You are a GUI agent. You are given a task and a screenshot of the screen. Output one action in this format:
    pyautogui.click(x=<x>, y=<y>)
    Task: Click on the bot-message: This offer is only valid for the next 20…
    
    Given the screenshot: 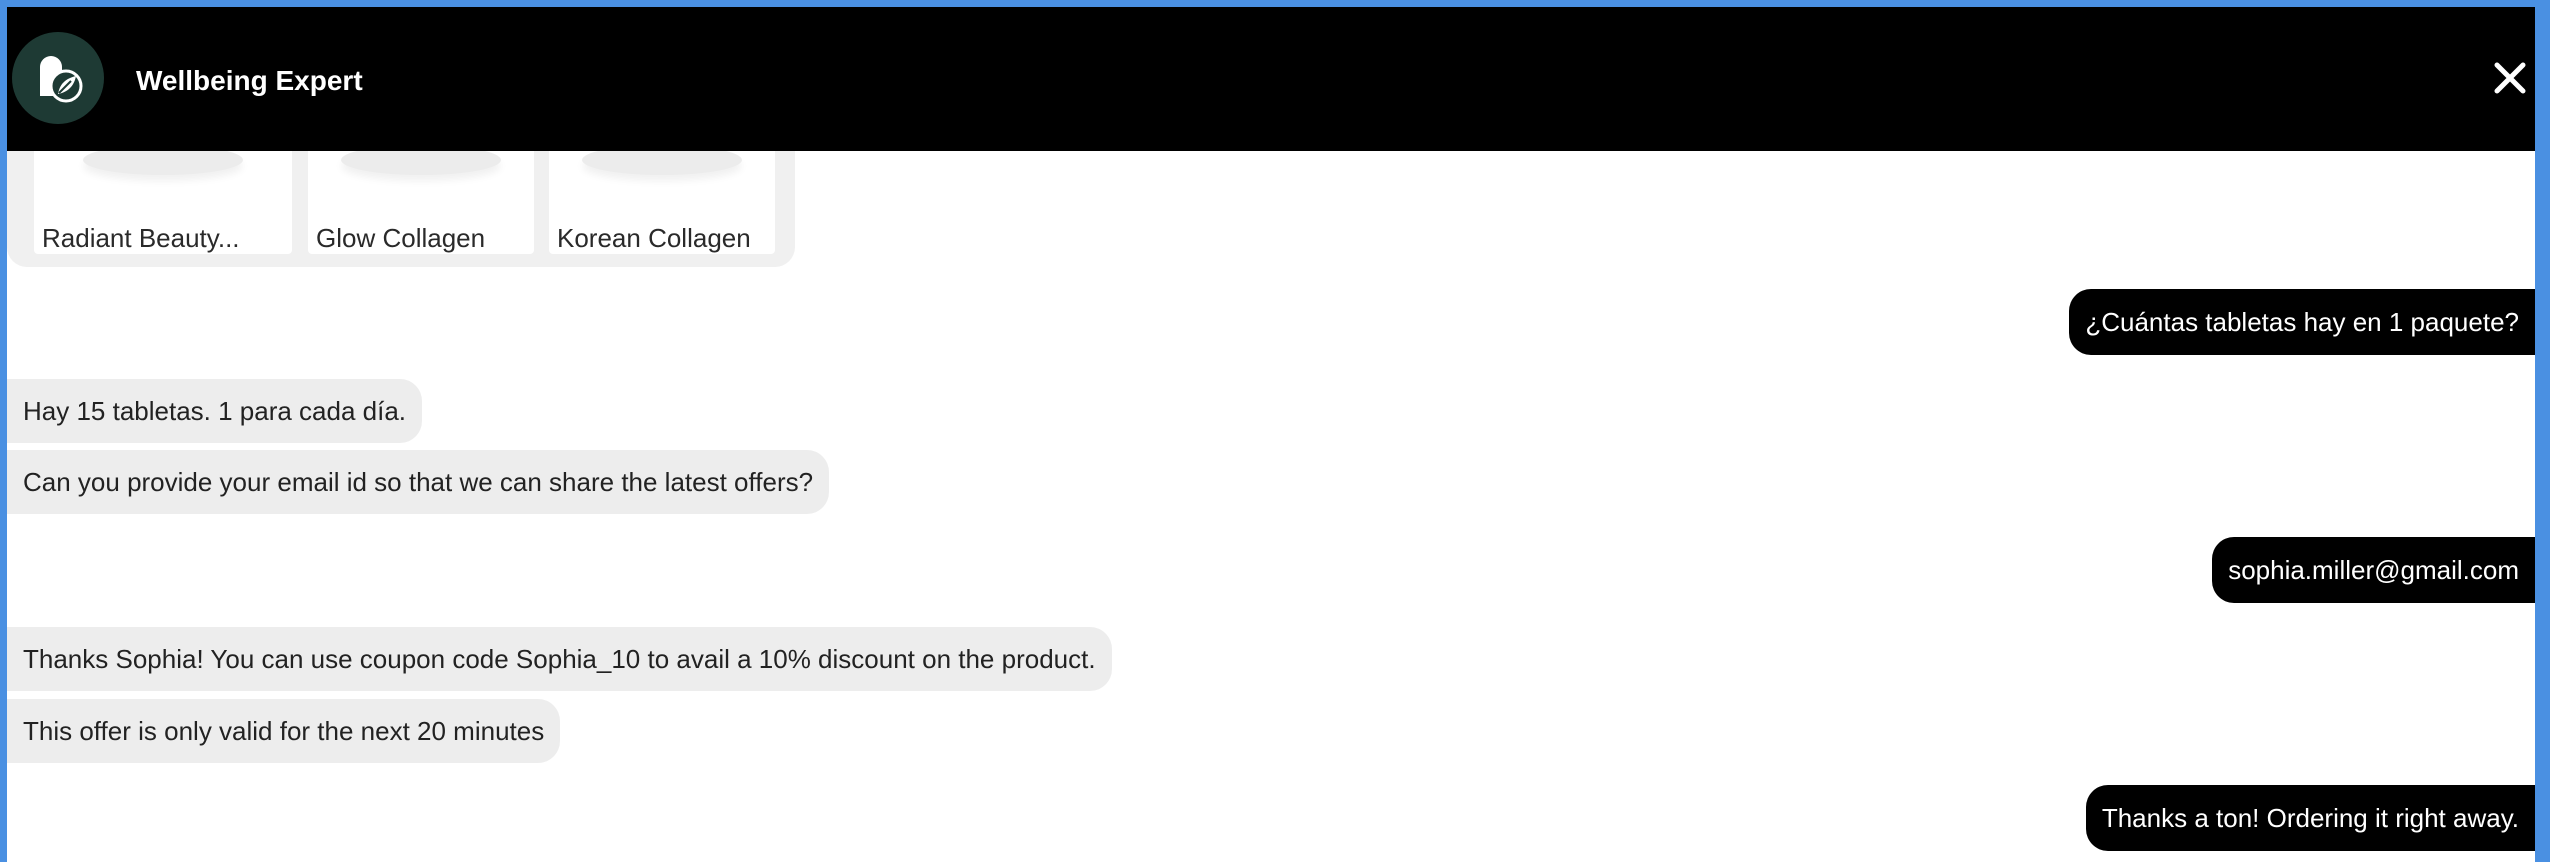 What is the action you would take?
    pyautogui.click(x=284, y=731)
    